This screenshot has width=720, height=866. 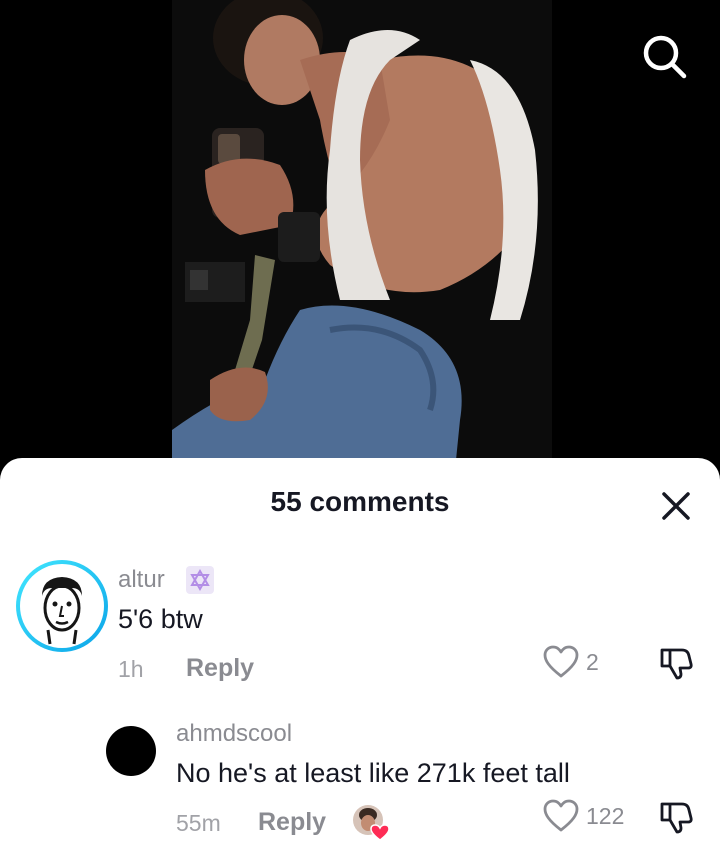 What do you see at coordinates (360, 501) in the screenshot?
I see `comments-count-title: 55 comments` at bounding box center [360, 501].